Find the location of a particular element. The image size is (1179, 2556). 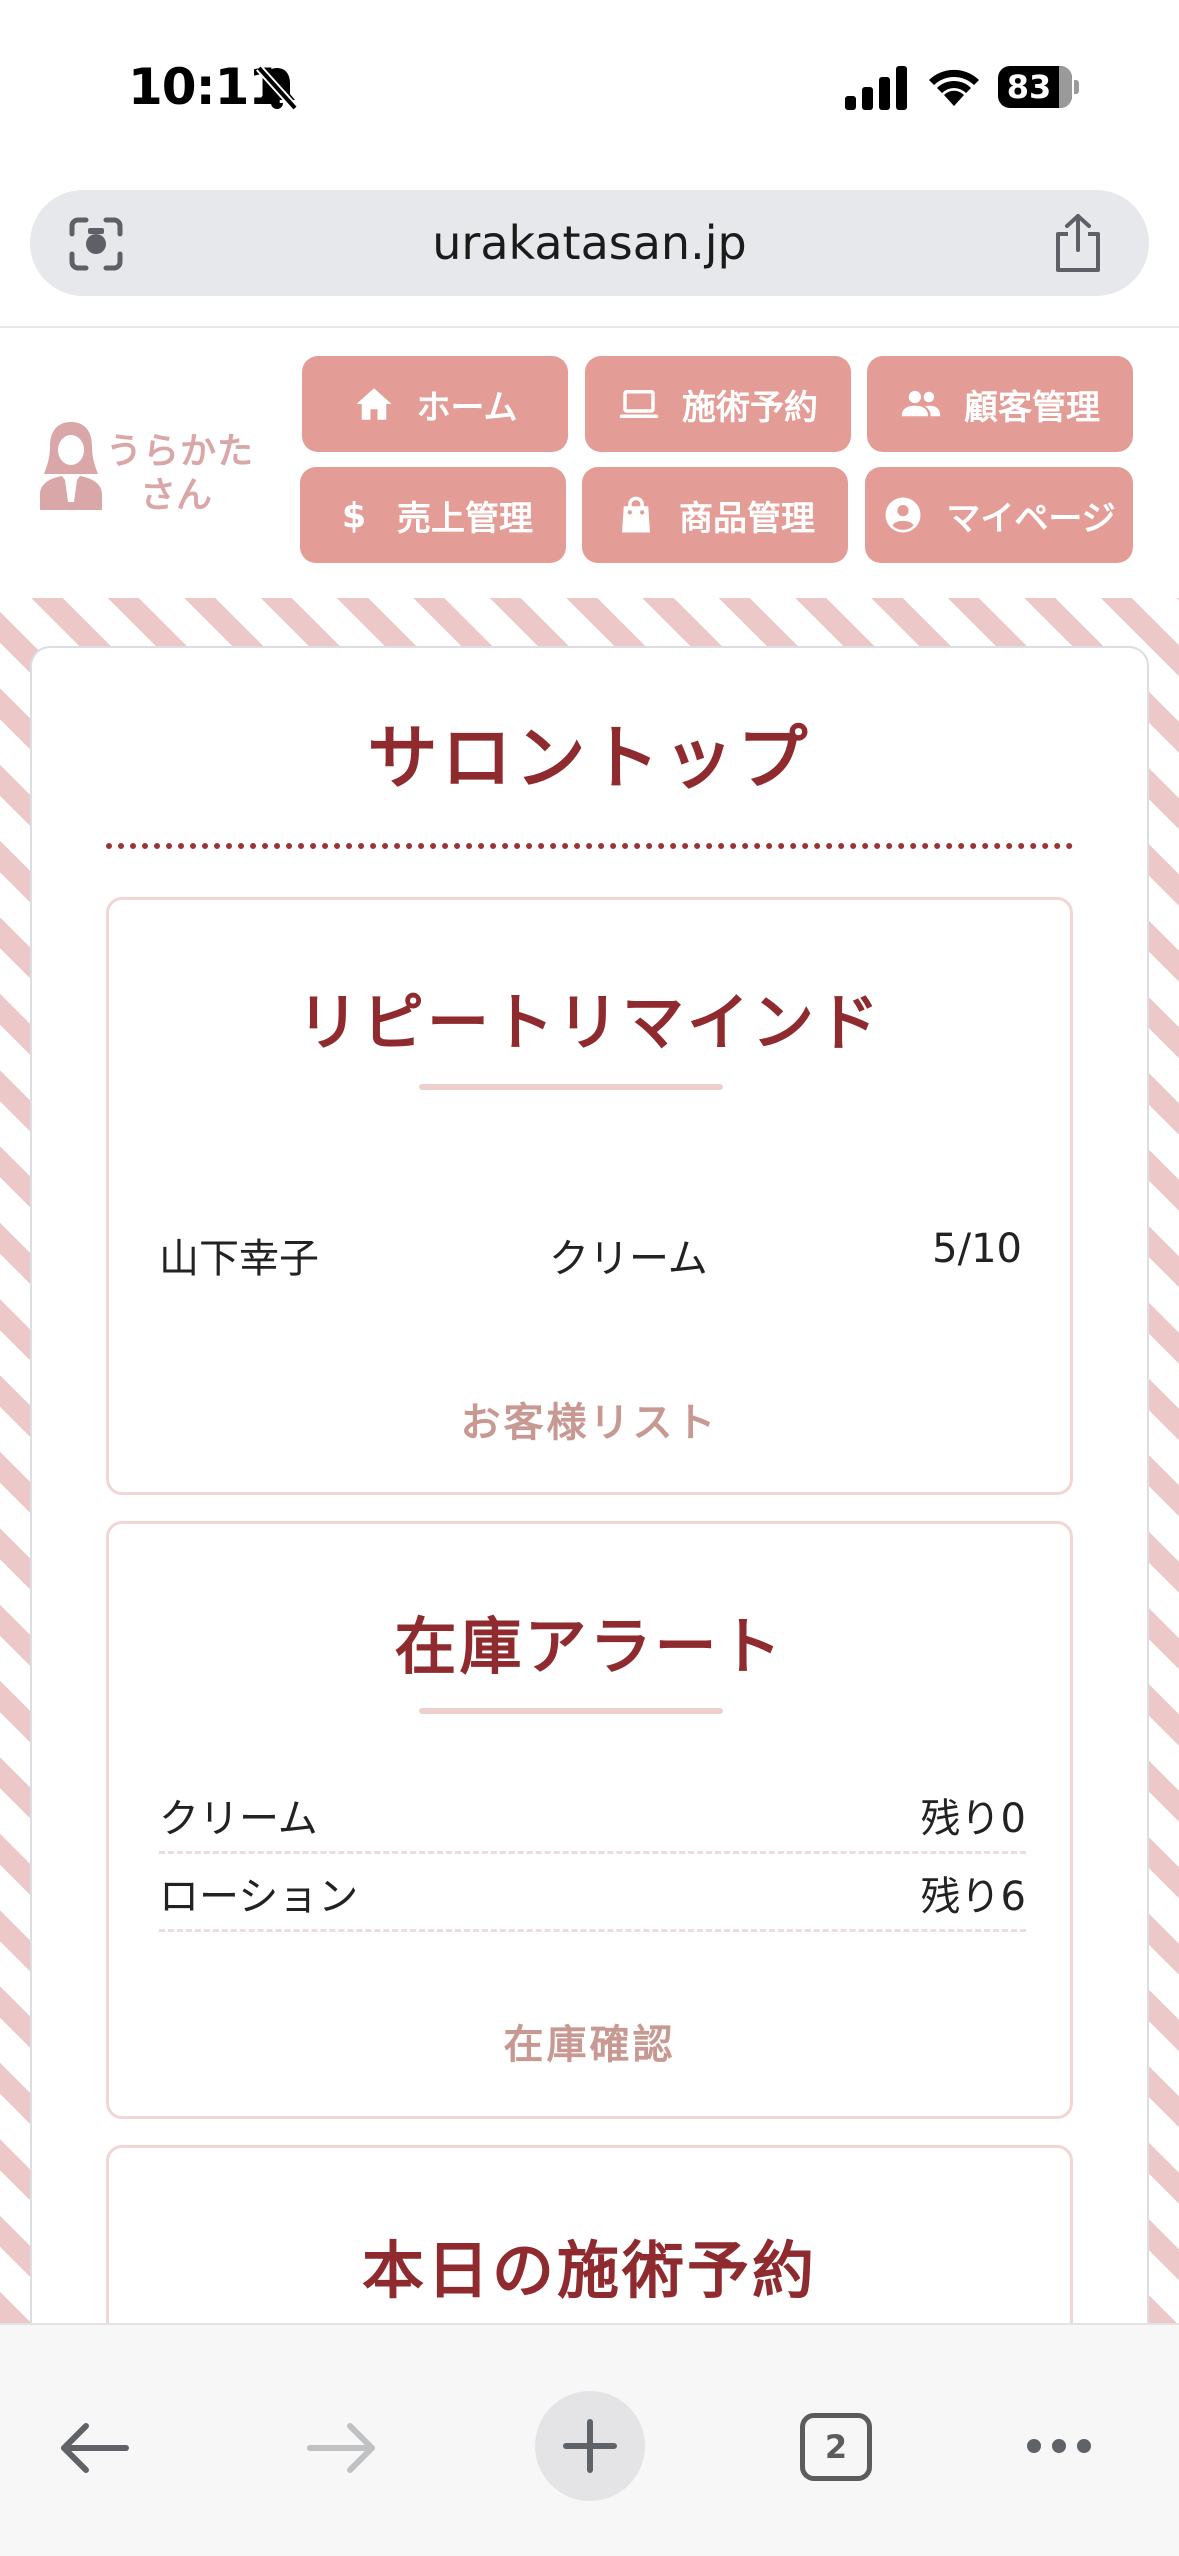

forward-arrow-icon is located at coordinates (342, 2448).